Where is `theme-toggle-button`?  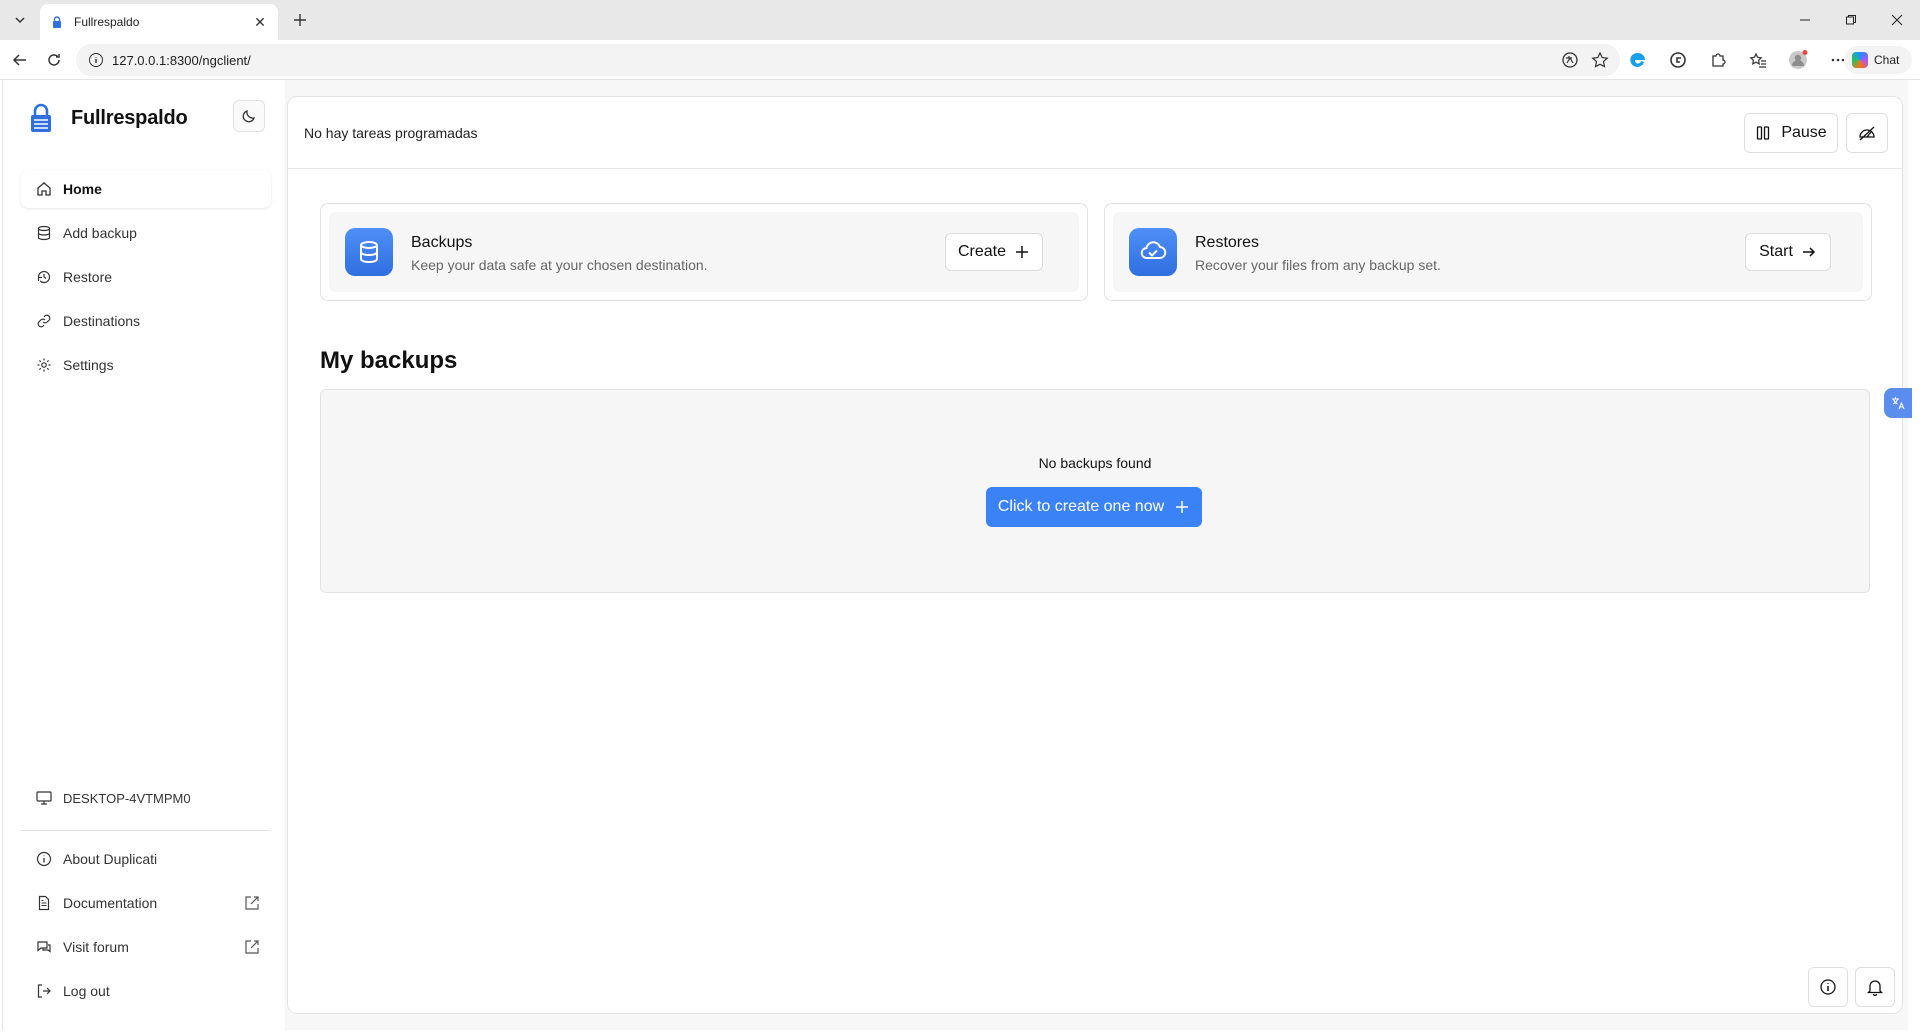 theme-toggle-button is located at coordinates (249, 116).